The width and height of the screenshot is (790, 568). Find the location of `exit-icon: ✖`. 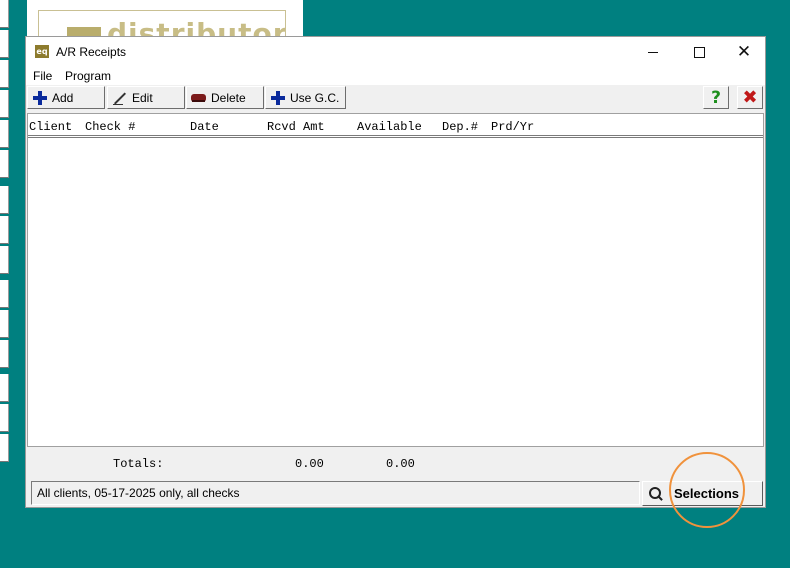

exit-icon: ✖ is located at coordinates (750, 97).